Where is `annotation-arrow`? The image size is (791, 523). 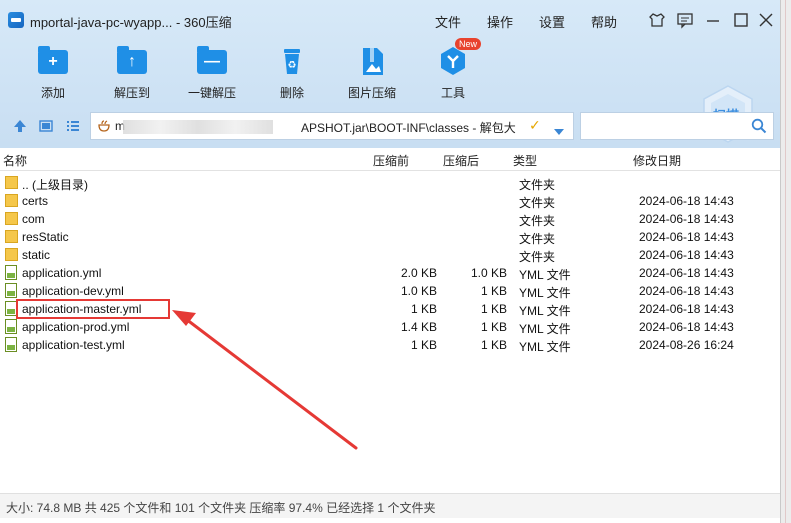 annotation-arrow is located at coordinates (265, 380).